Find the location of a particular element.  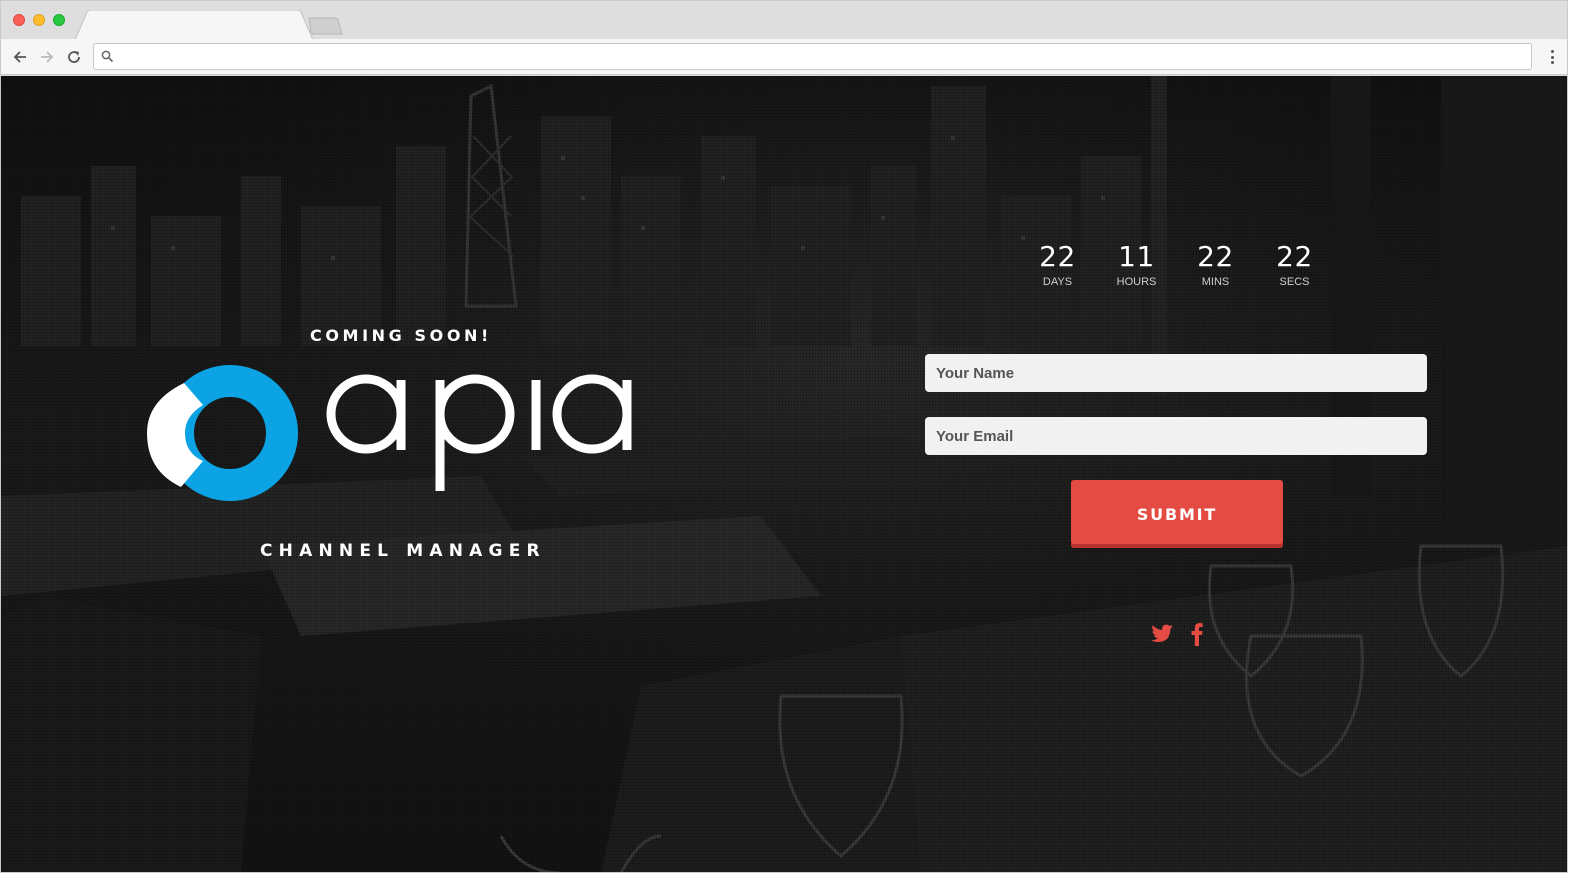

countdown-label: HOURS is located at coordinates (1136, 282).